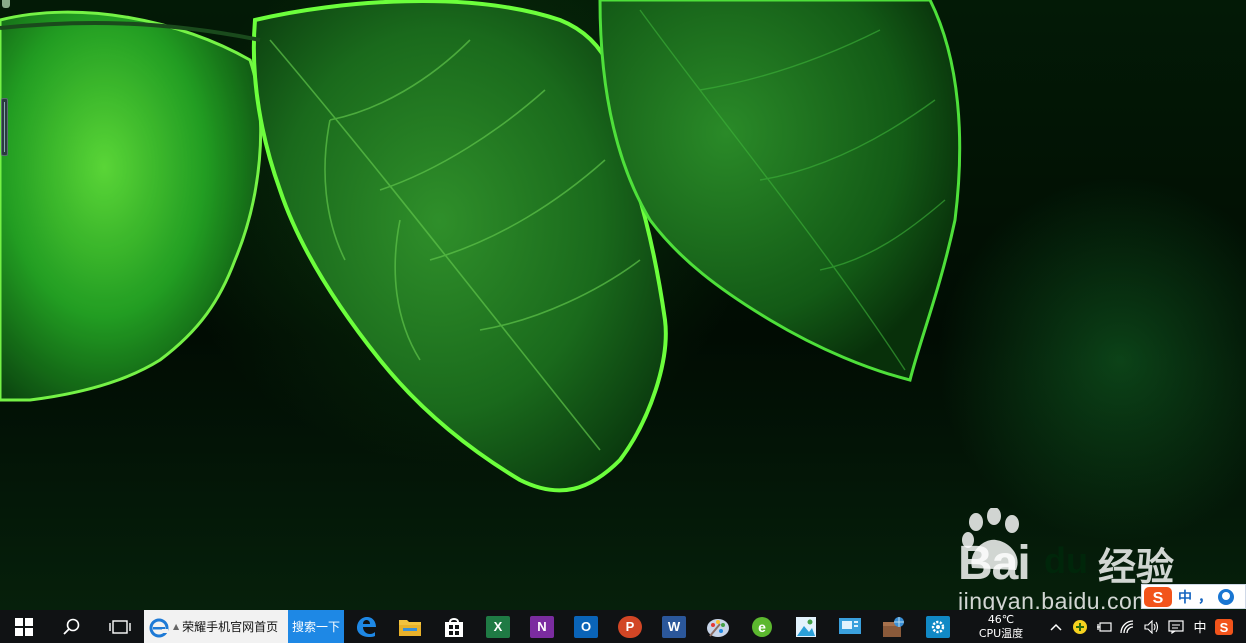  Describe the element at coordinates (1185, 597) in the screenshot. I see `ime-mode-toggle: 中` at that location.